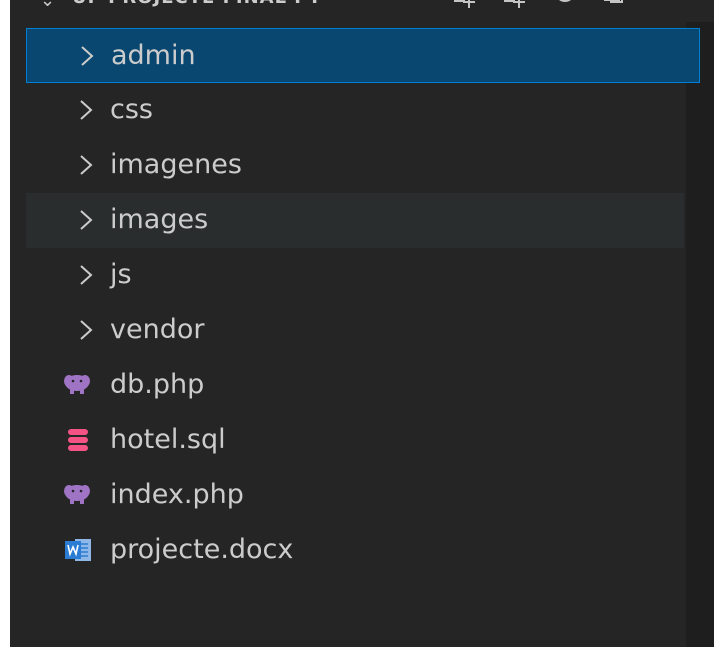  Describe the element at coordinates (47, 5) in the screenshot. I see `chevron-down-icon: ⌄` at that location.